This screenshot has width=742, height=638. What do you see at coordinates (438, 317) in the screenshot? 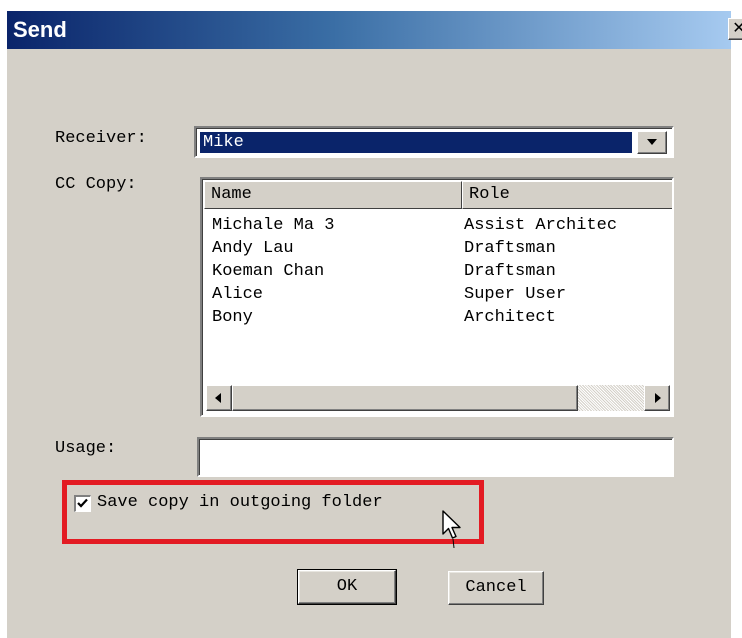
I see `list-item: Bony Architect` at bounding box center [438, 317].